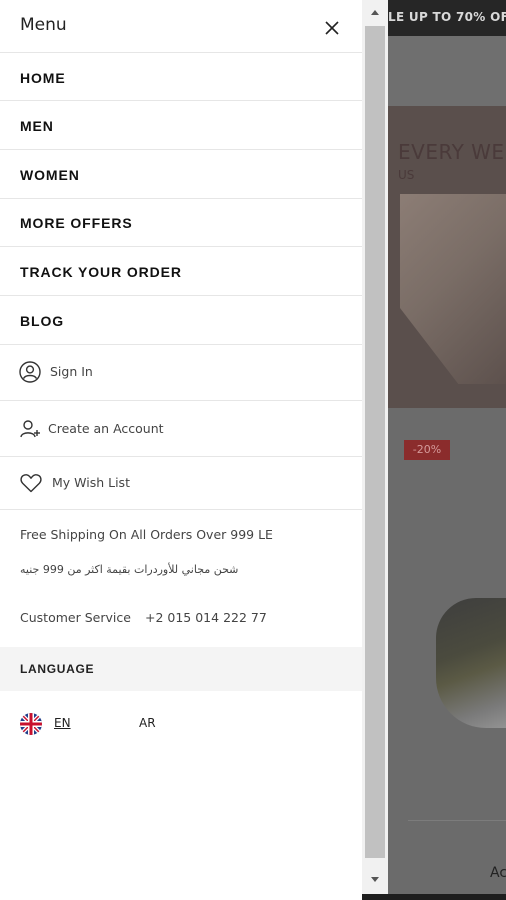 The image size is (506, 900). Describe the element at coordinates (147, 723) in the screenshot. I see `language-option-ar: AR` at that location.